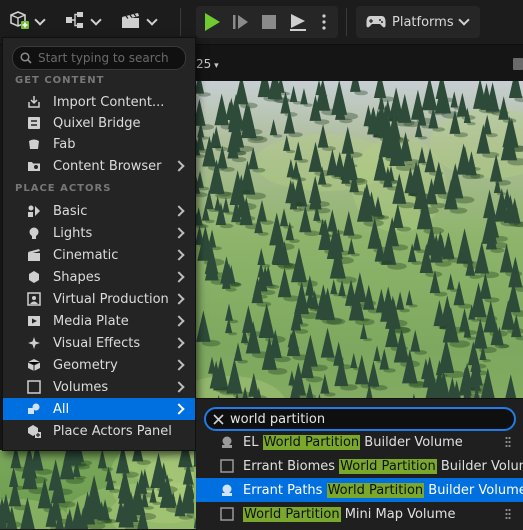 Image resolution: width=523 pixels, height=530 pixels. I want to click on menu-item-quixel-bridge: Quixel Bridge, so click(99, 123).